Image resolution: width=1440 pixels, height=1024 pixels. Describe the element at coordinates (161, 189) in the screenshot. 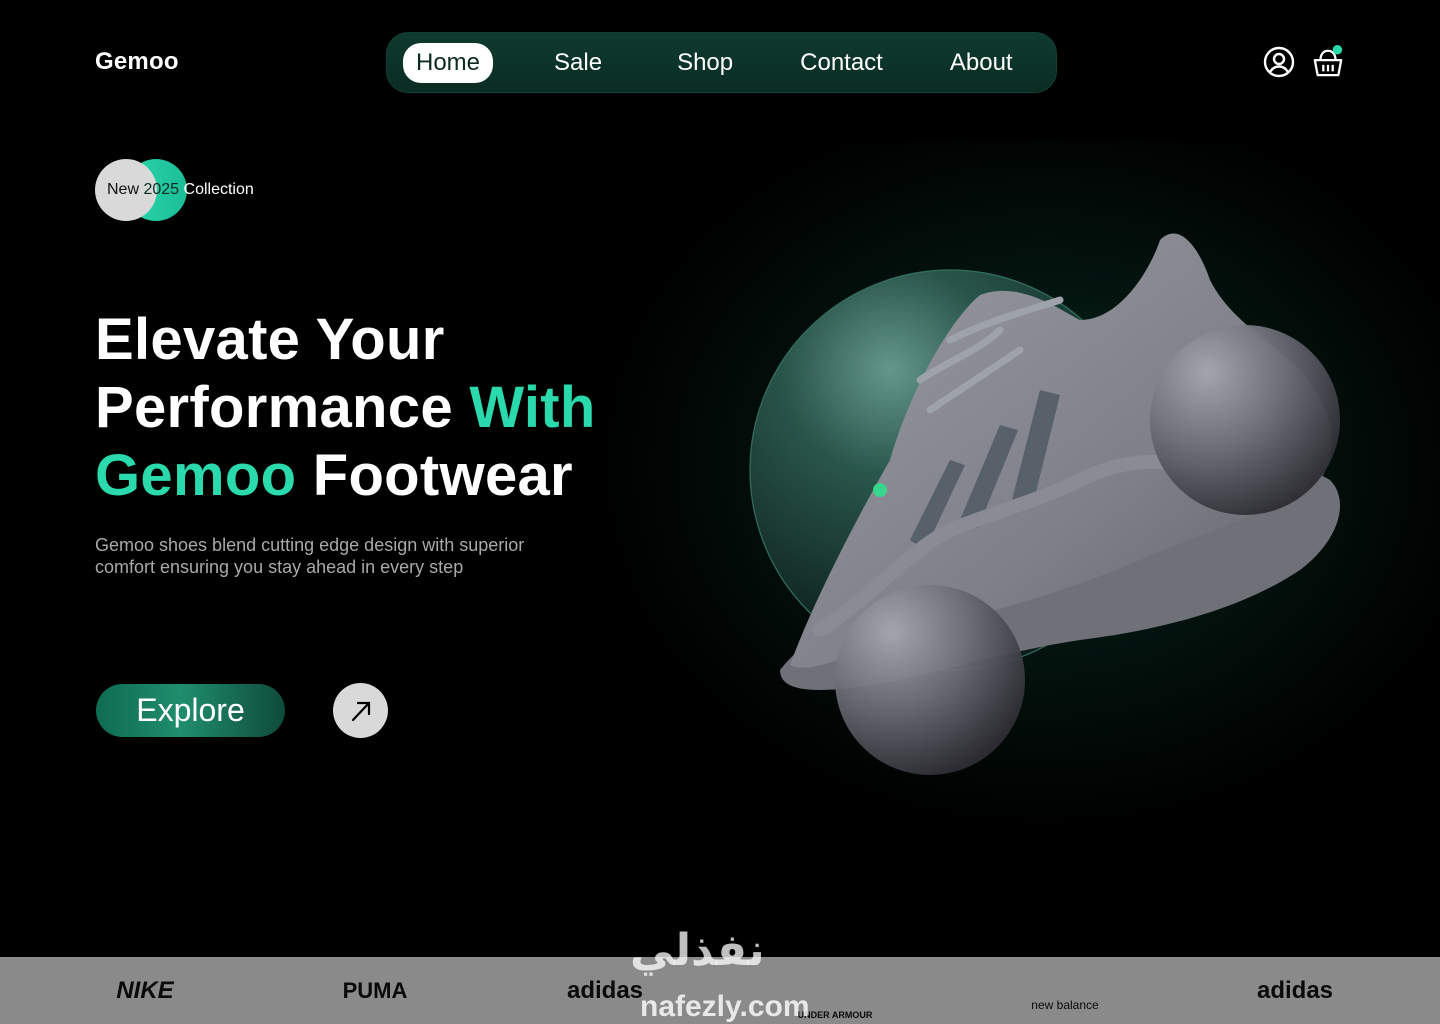

I see `badge-year: 2025` at that location.